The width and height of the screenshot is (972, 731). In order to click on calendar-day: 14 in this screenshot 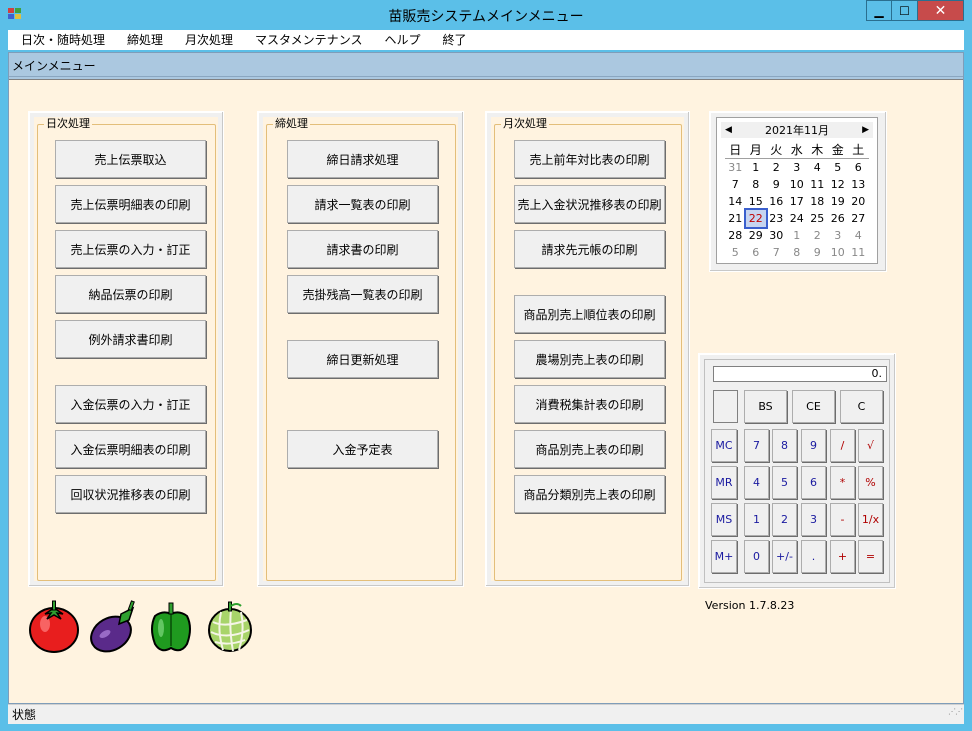, I will do `click(735, 201)`.